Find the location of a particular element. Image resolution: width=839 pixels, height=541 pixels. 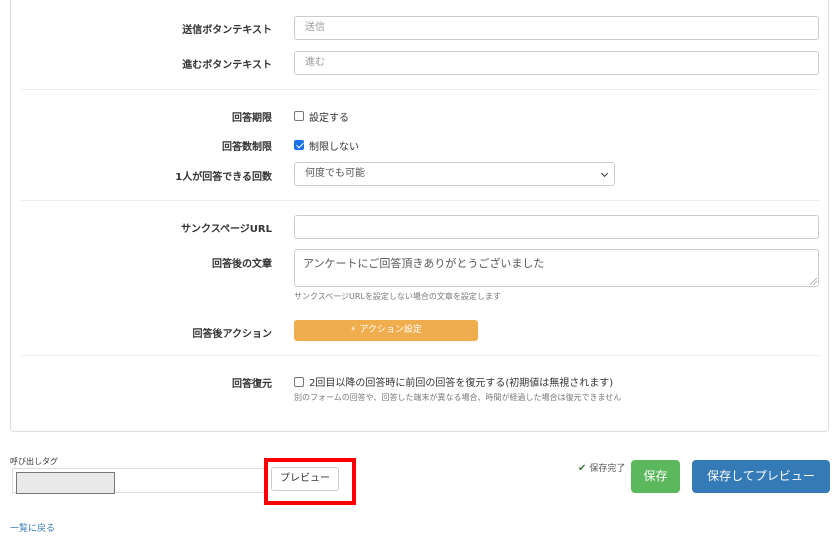

restore-checkbox is located at coordinates (299, 382).